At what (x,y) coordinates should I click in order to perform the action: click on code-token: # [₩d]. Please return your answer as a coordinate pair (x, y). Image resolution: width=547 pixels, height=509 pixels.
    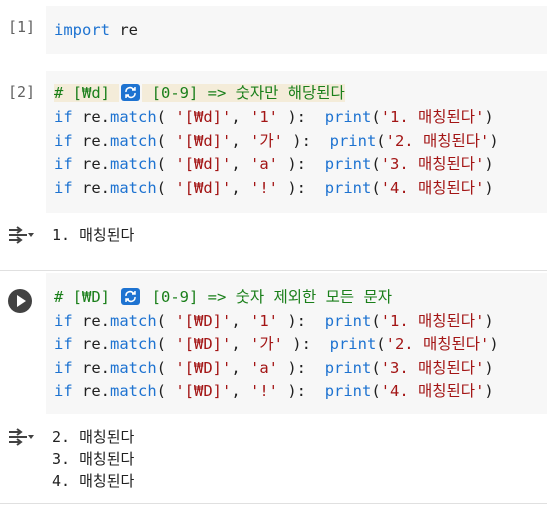
    Looking at the image, I should click on (87, 93).